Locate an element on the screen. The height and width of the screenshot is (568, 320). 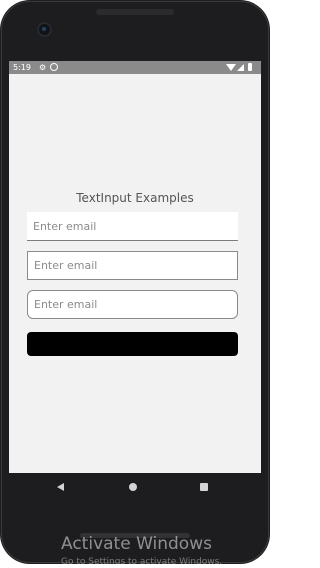
cell-signal-icon is located at coordinates (240, 67).